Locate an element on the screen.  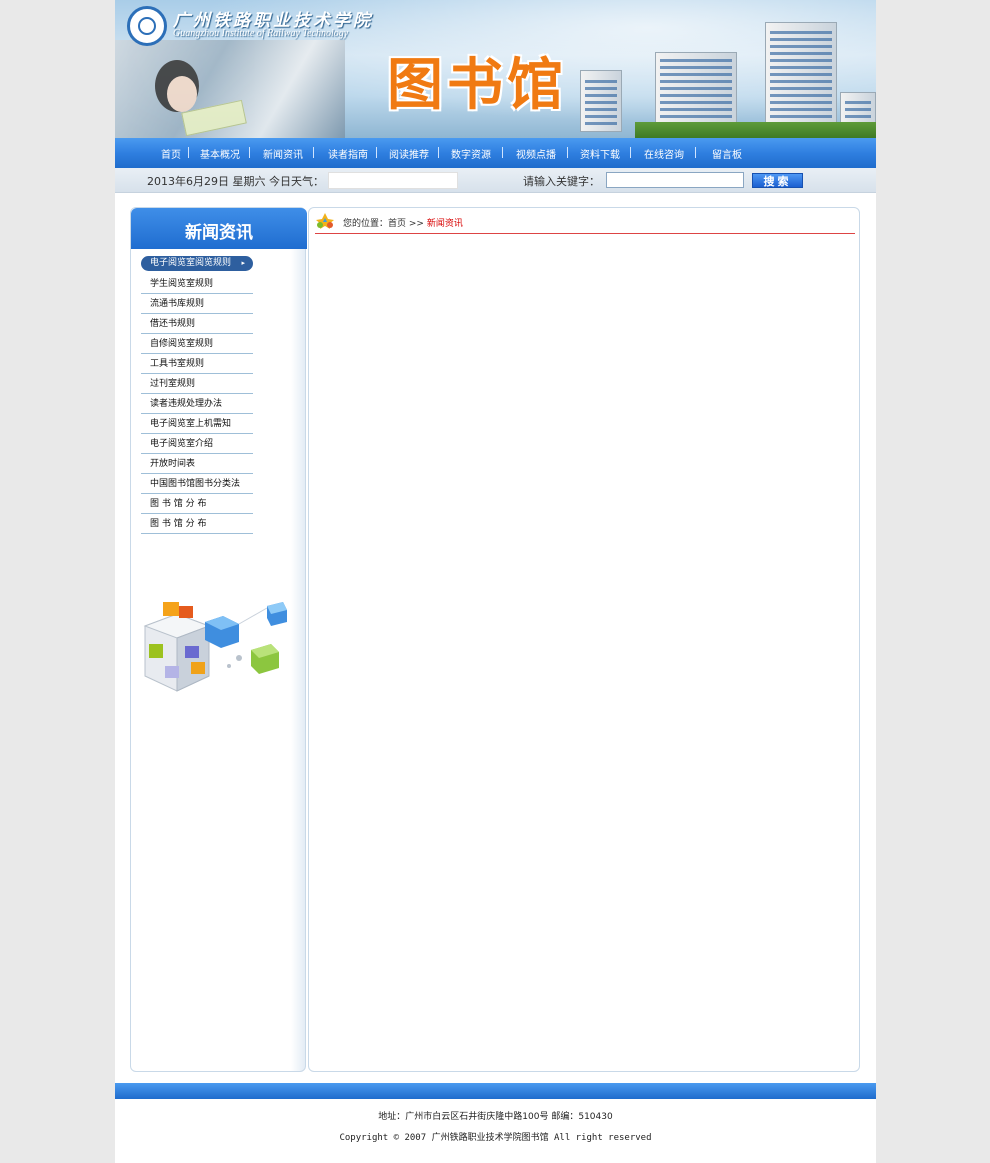
sidebar-item-classification: 中国图书馆图书分类法 is located at coordinates (197, 484).